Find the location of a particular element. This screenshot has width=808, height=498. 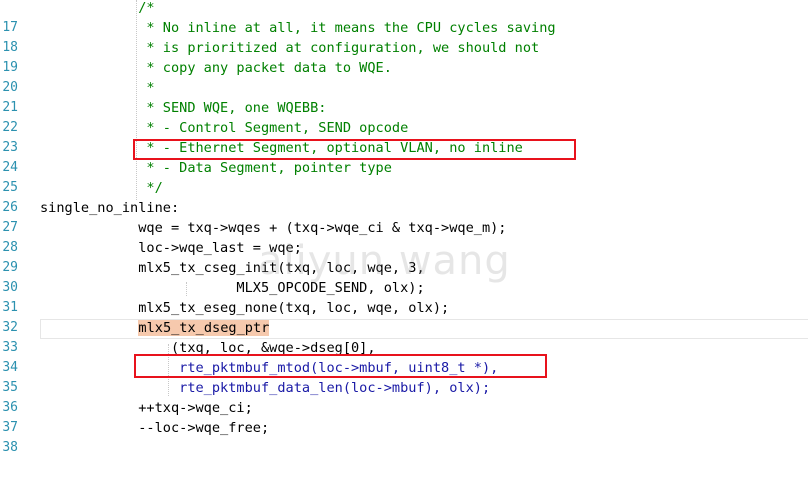

code-text: single_no_inline: is located at coordinates (110, 208).